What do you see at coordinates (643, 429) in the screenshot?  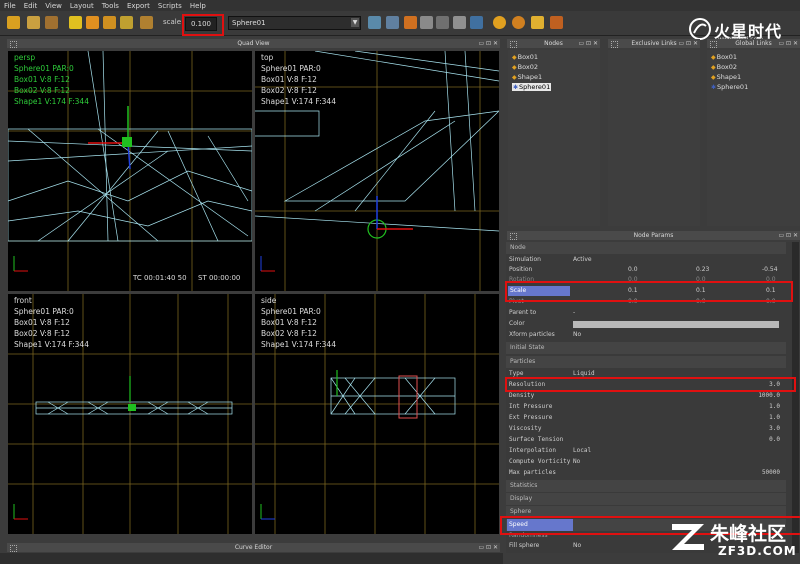 I see `param-row-viscosity: Viscosity 3.0` at bounding box center [643, 429].